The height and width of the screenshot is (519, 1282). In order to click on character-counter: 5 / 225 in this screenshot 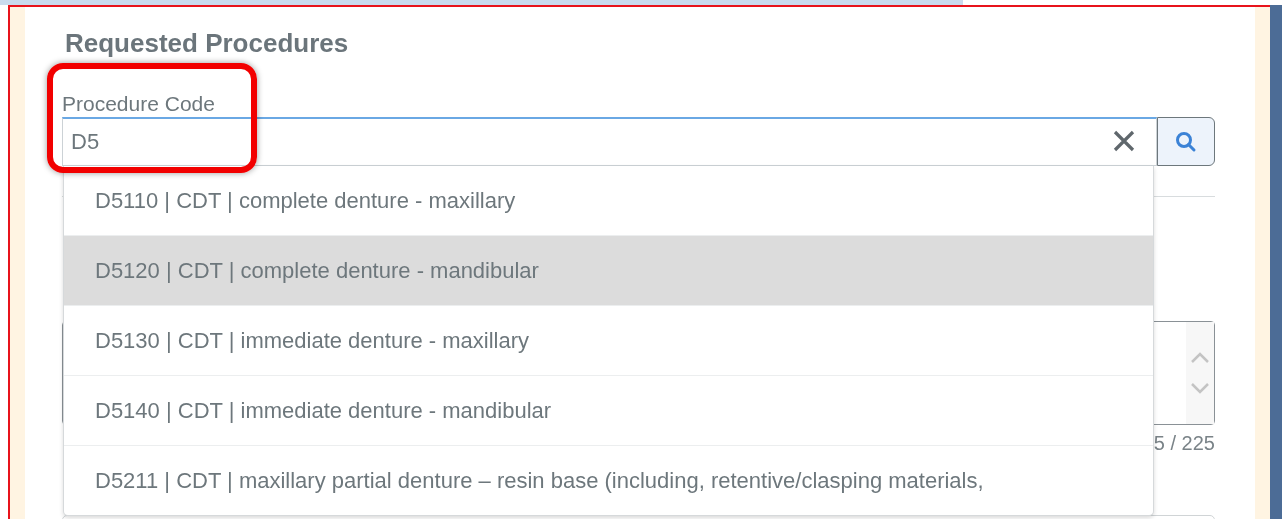, I will do `click(1184, 444)`.